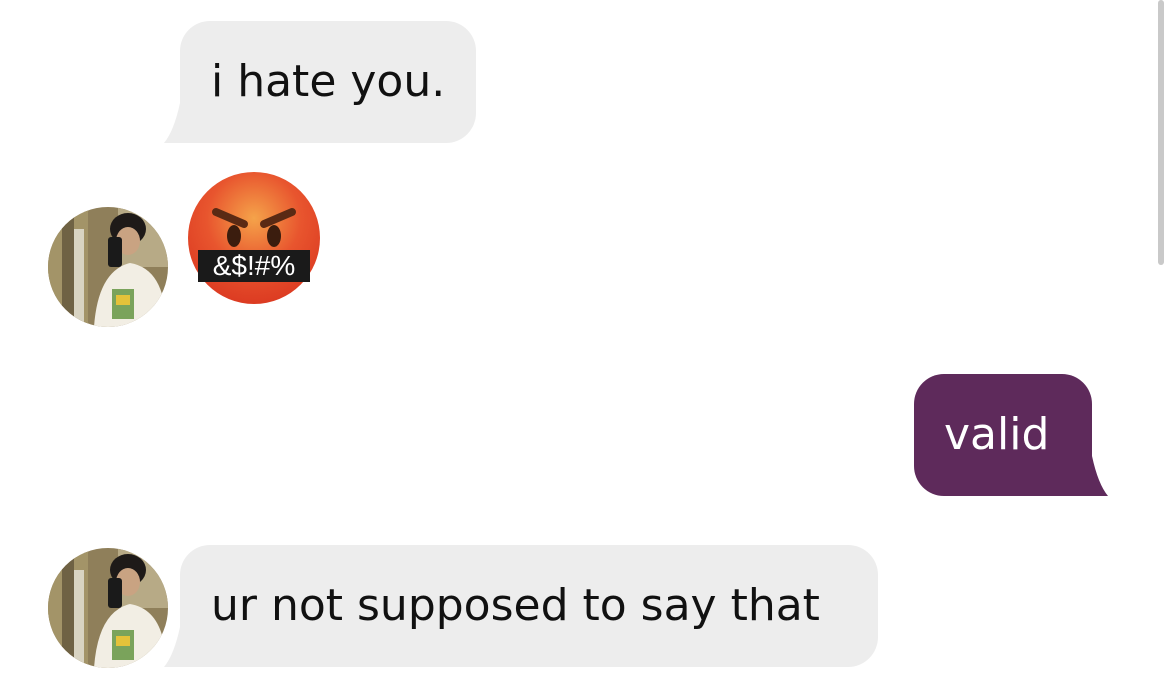 The height and width of the screenshot is (687, 1170). I want to click on outgoing-message-bubble: valid, so click(1003, 435).